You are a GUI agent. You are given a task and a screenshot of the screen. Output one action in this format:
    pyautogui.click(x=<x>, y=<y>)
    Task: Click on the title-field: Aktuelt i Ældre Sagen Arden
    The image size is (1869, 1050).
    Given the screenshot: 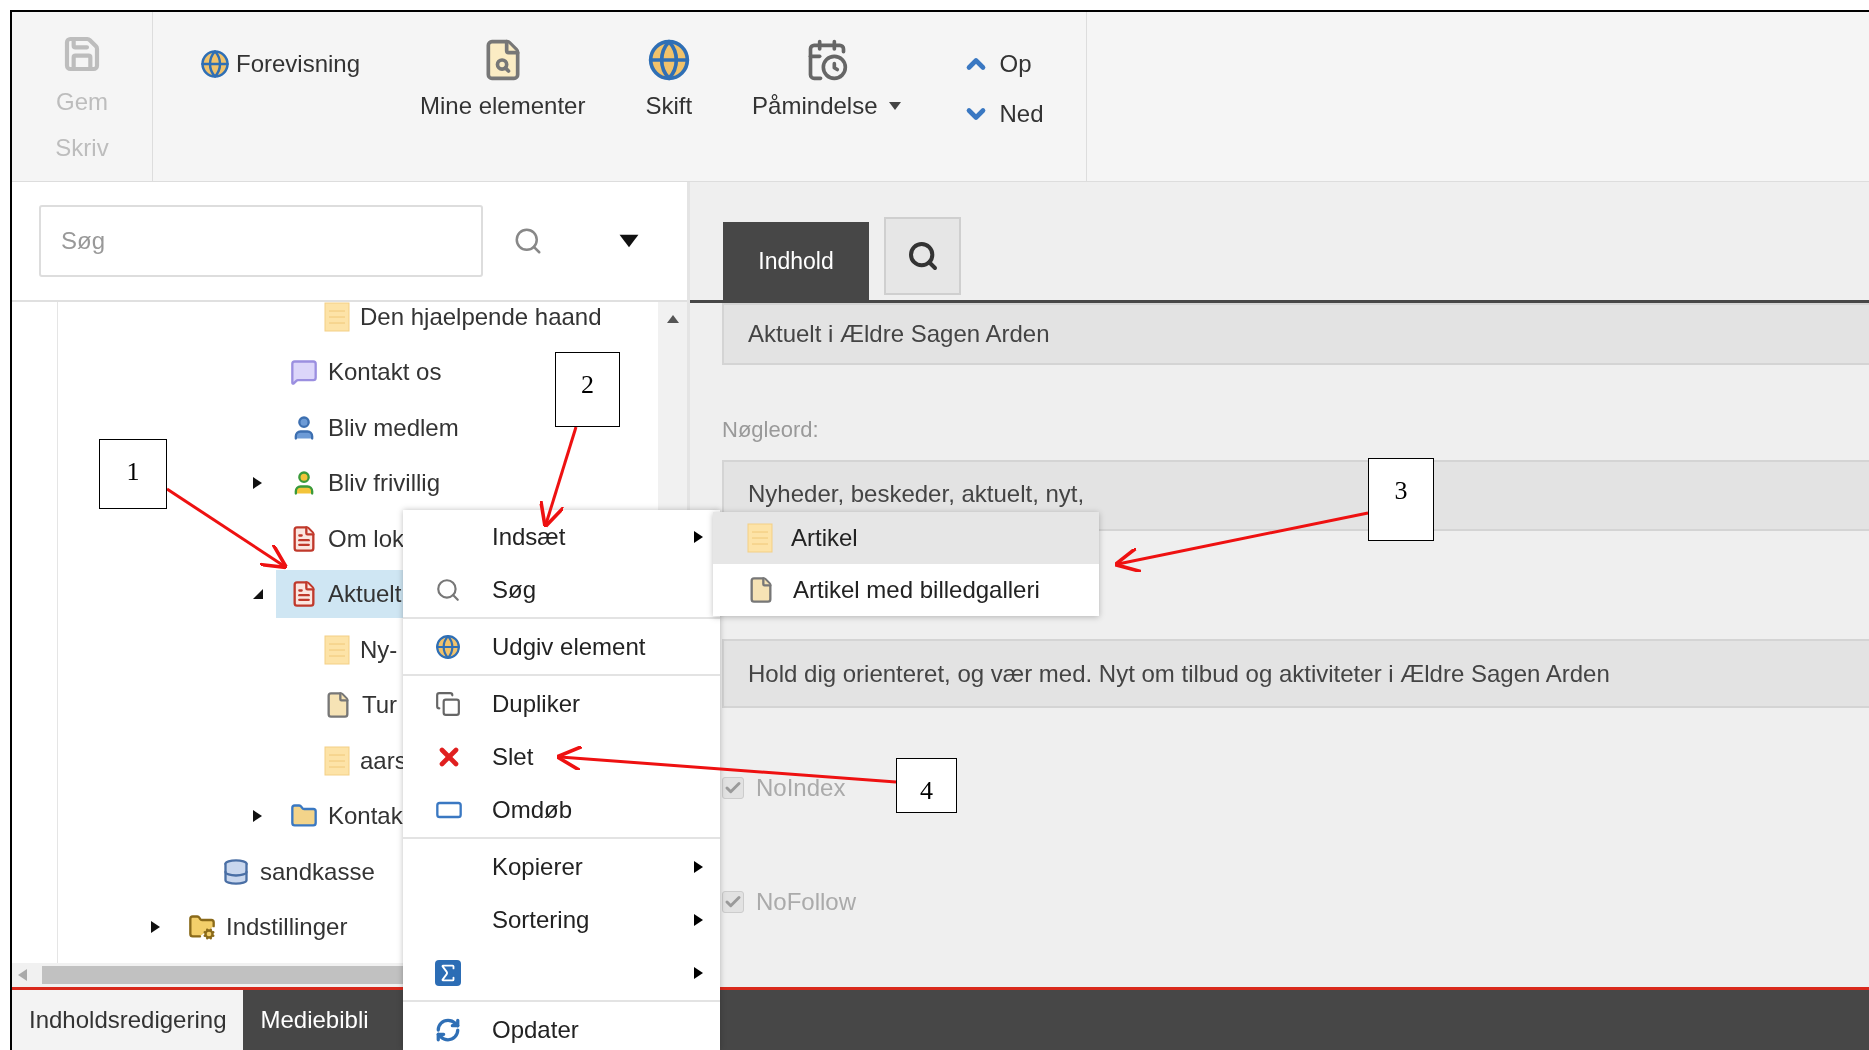 What is the action you would take?
    pyautogui.click(x=1295, y=334)
    